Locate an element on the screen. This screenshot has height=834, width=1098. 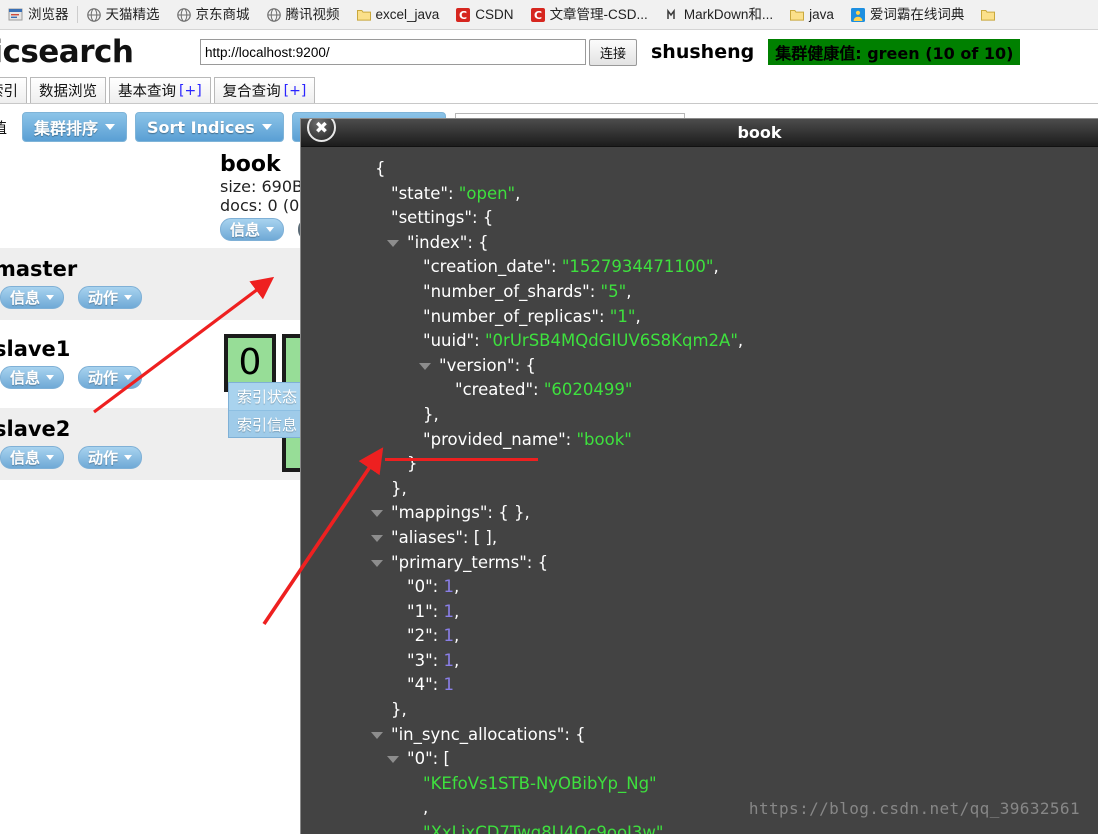
json-token: "3": is located at coordinates (425, 660).